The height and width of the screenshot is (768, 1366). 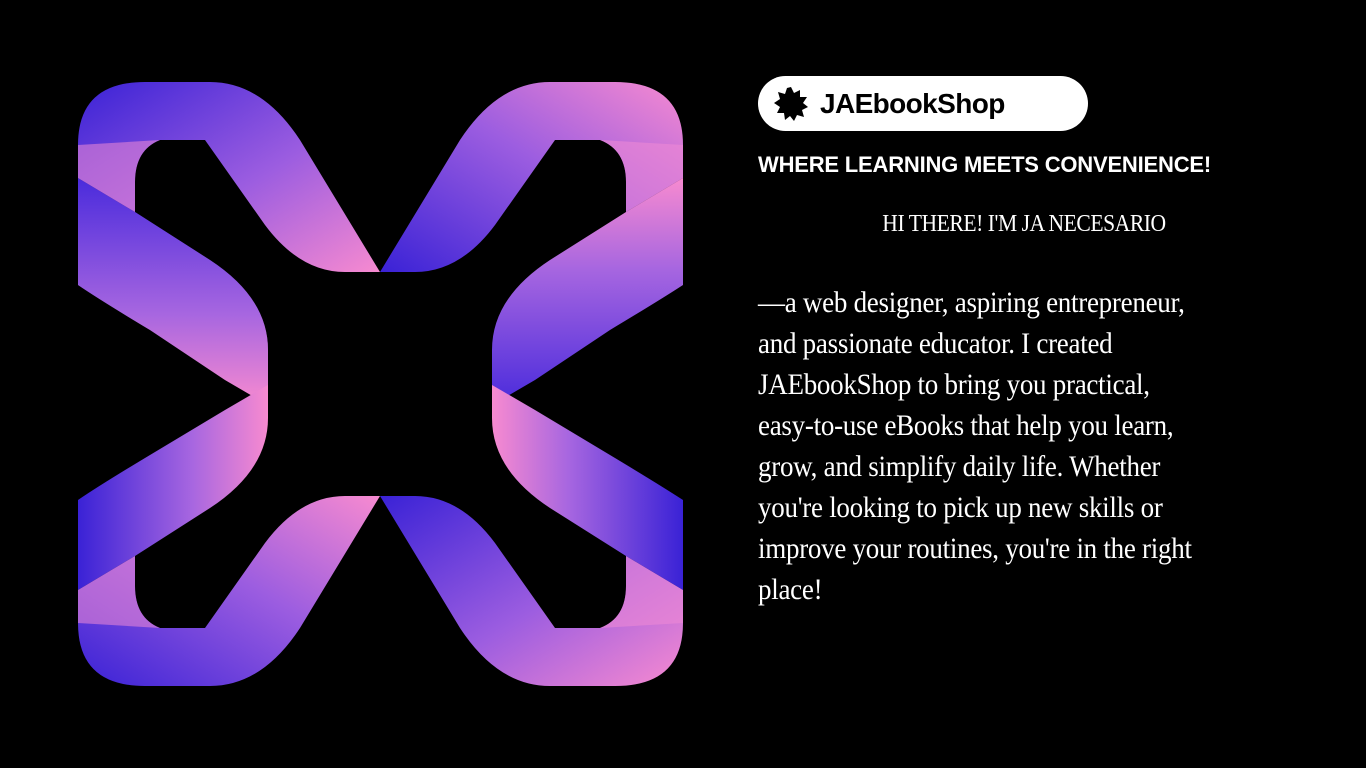 What do you see at coordinates (791, 103) in the screenshot?
I see `starburst-badge-icon` at bounding box center [791, 103].